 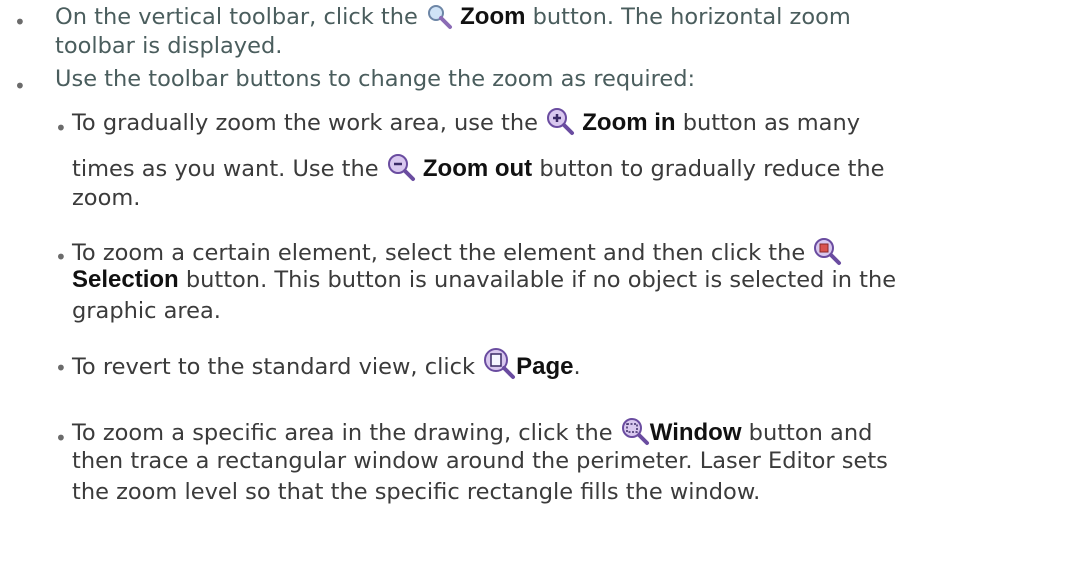 What do you see at coordinates (691, 17) in the screenshot?
I see `step1-text-post: button. The horizontal zoom` at bounding box center [691, 17].